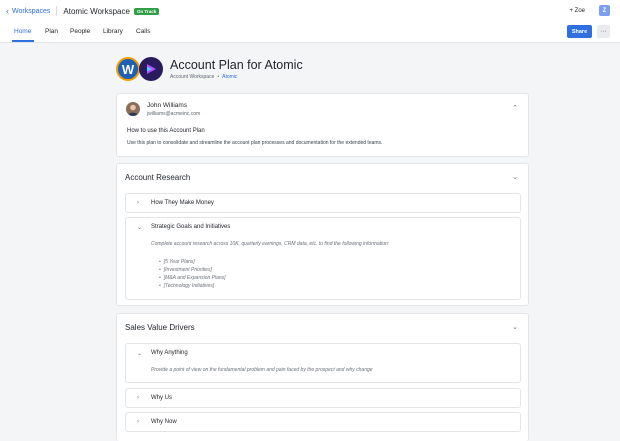 The height and width of the screenshot is (441, 620). What do you see at coordinates (160, 327) in the screenshot?
I see `section-title: Sales Value Drivers` at bounding box center [160, 327].